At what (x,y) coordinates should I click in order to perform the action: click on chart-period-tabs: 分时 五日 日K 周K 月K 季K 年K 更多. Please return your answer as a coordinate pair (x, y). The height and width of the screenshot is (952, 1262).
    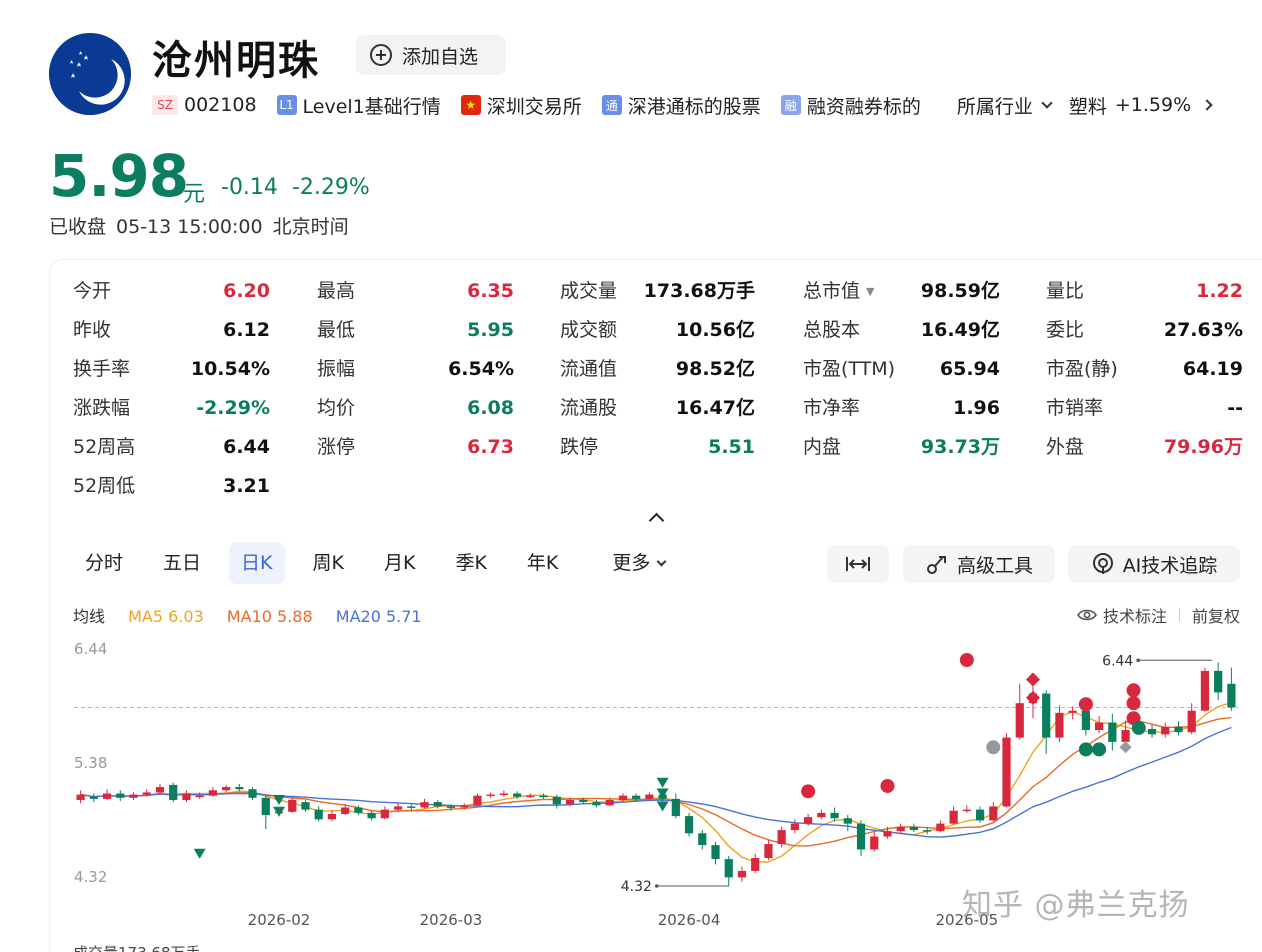
    Looking at the image, I should click on (383, 563).